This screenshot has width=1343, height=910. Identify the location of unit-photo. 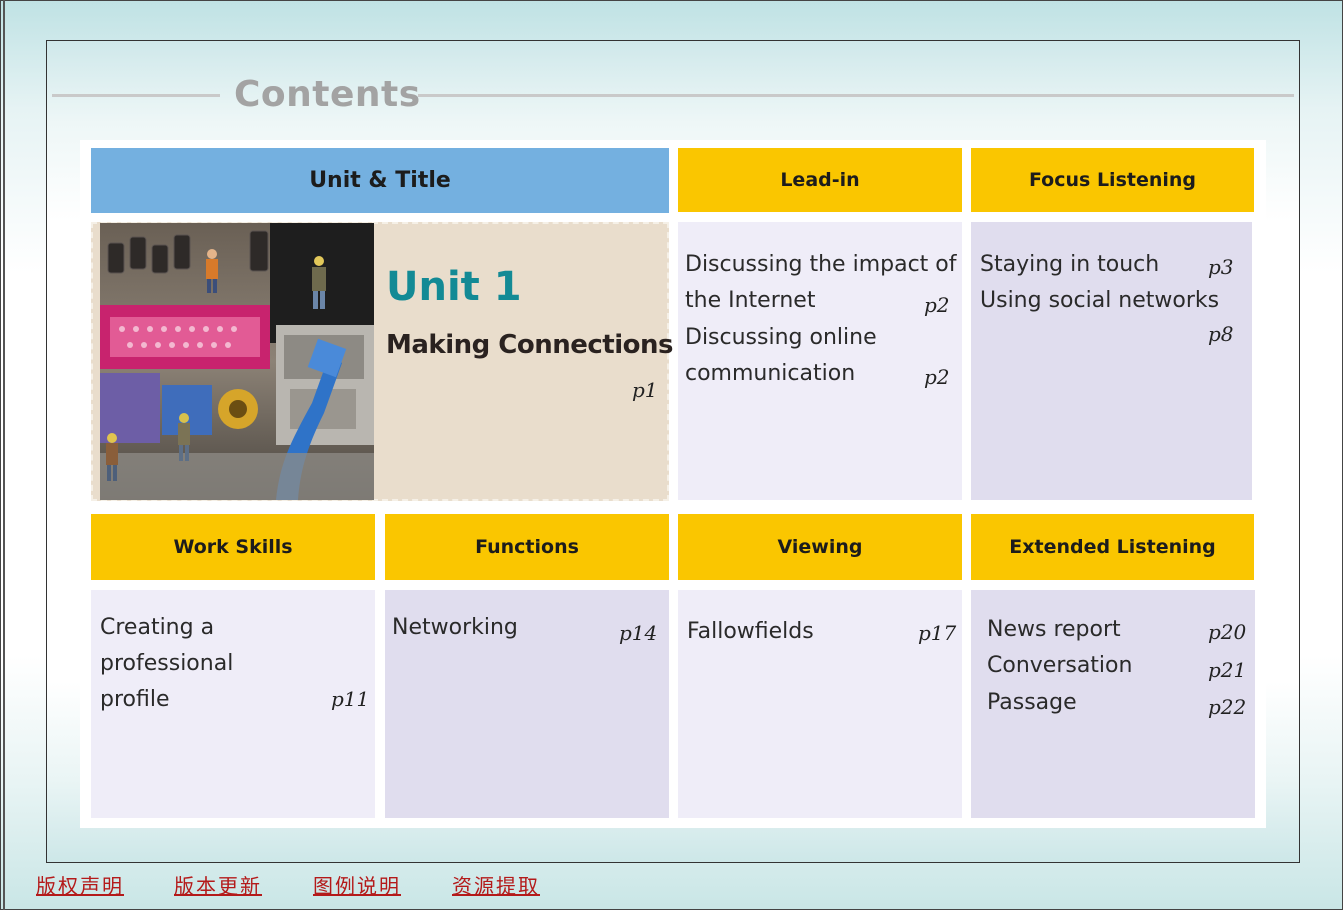
(237, 361).